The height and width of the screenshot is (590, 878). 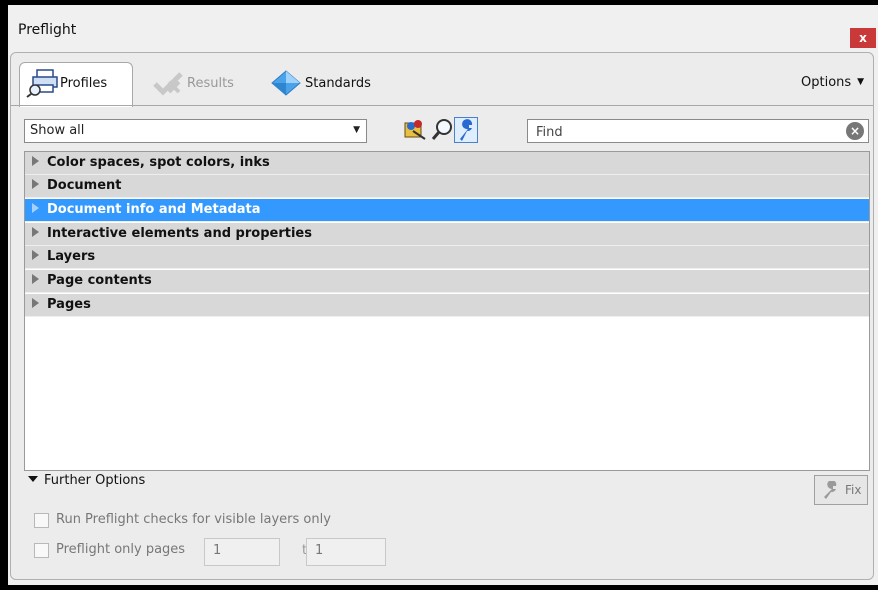 I want to click on window-title: Preflight, so click(x=47, y=30).